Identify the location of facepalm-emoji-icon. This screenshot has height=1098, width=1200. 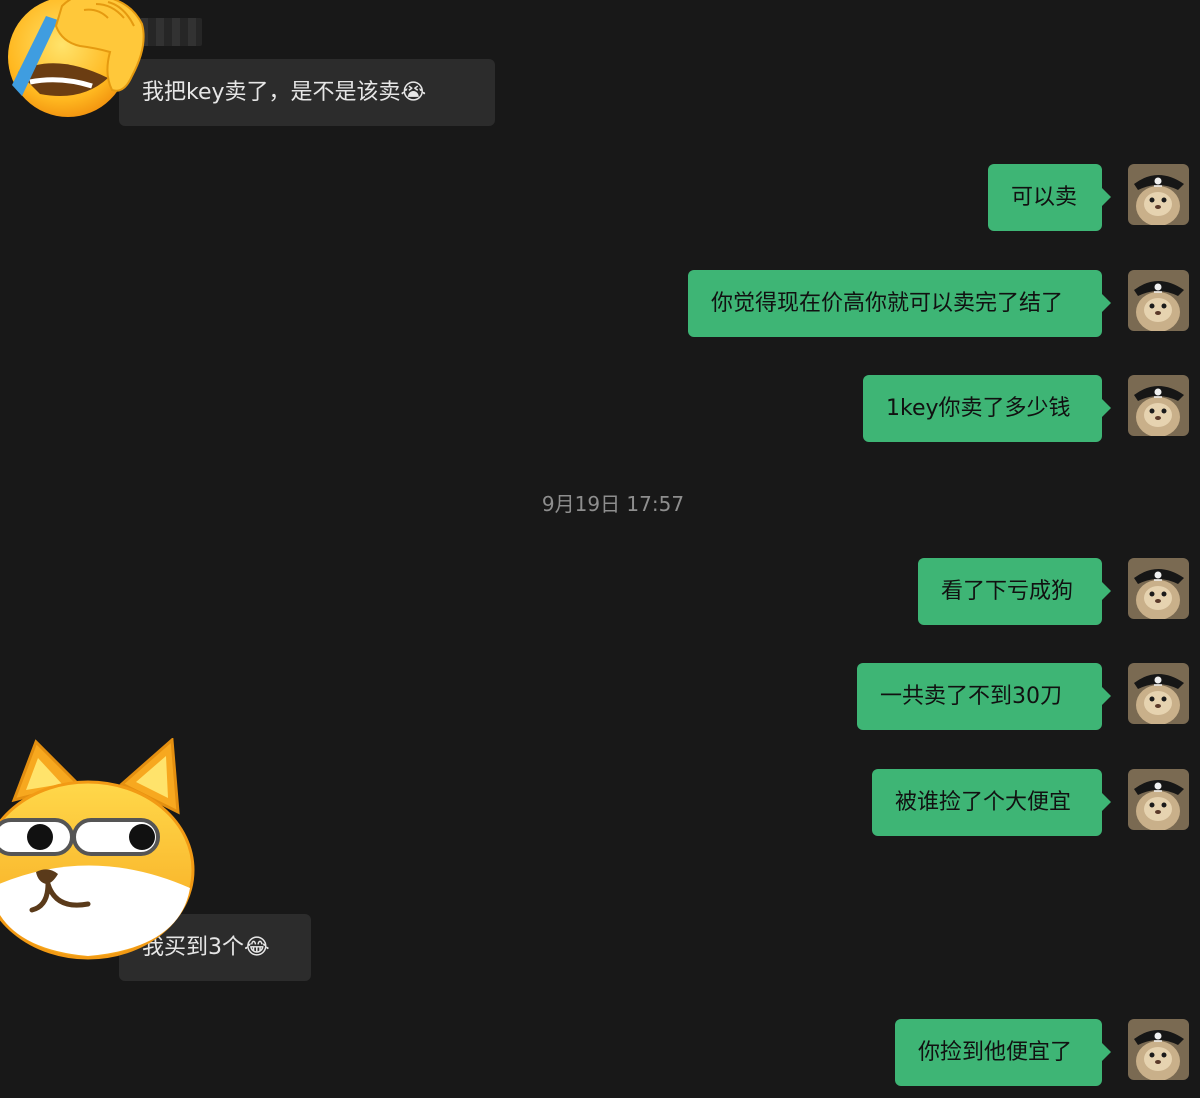
(75, 62).